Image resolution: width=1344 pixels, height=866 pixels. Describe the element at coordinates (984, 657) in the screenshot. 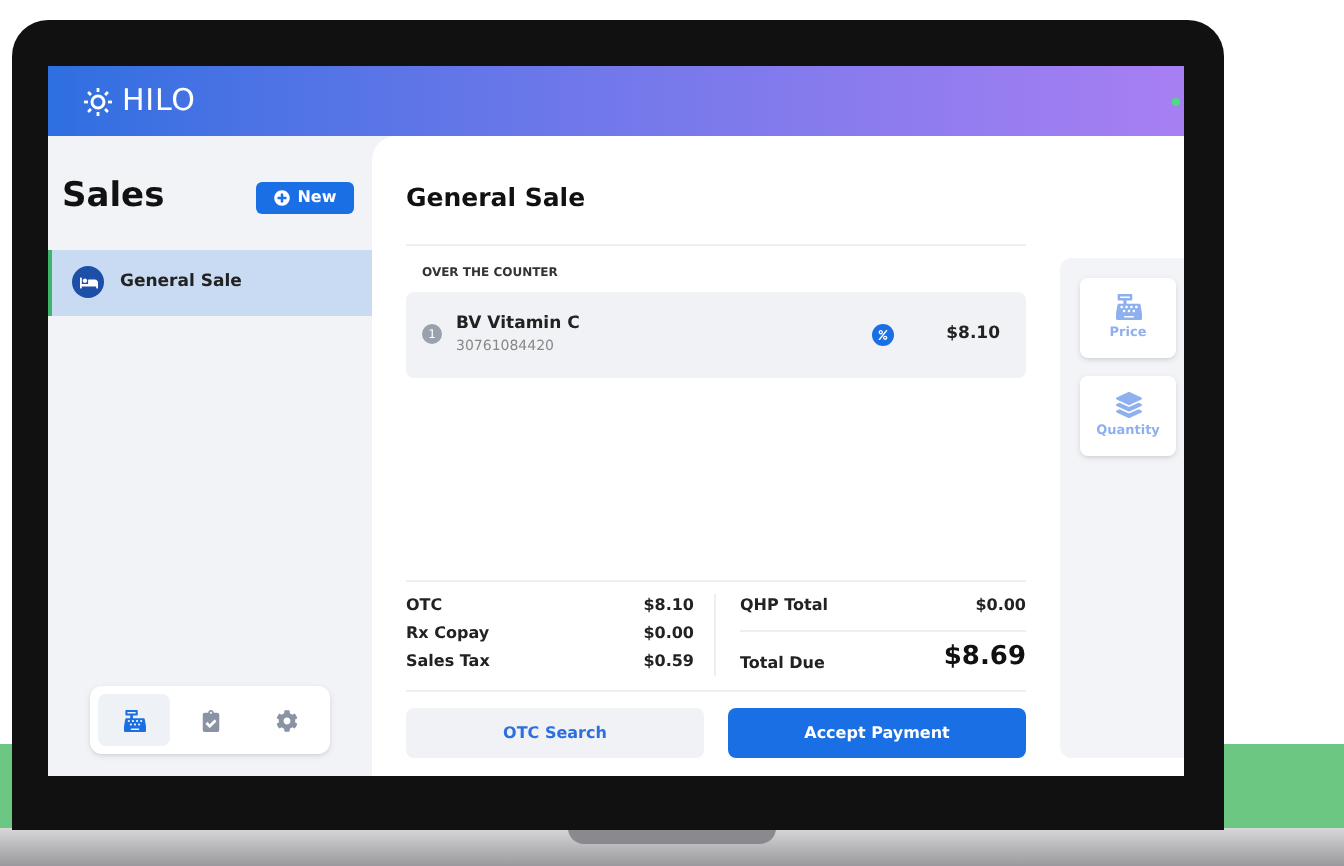

I see `total-due-value: $8.69` at that location.